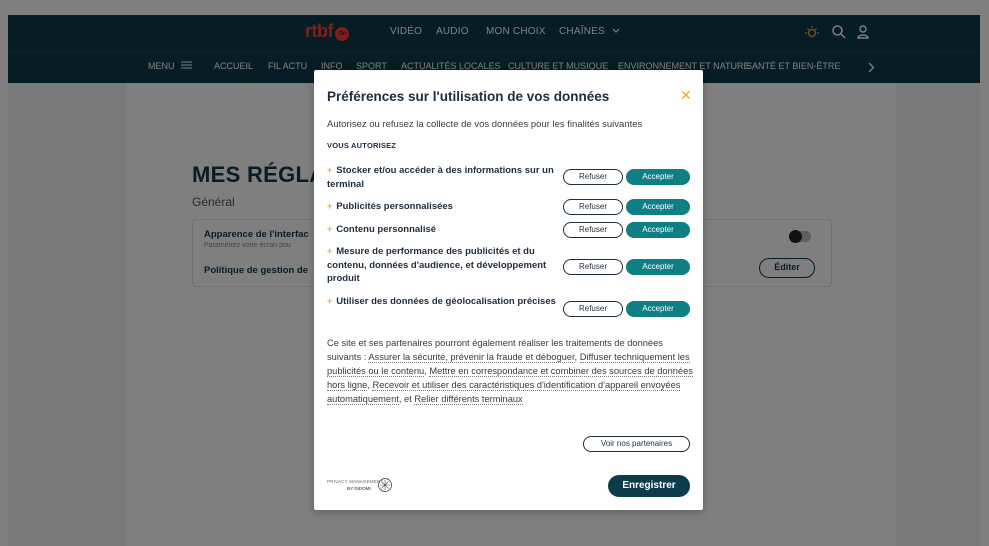  Describe the element at coordinates (442, 230) in the screenshot. I see `purpose-personalized-content: + Contenu personnalisé` at that location.